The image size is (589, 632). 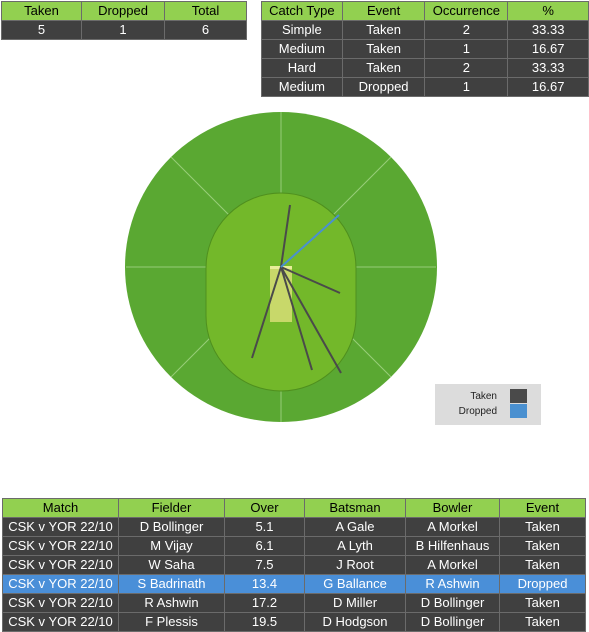 What do you see at coordinates (264, 527) in the screenshot?
I see `table-cell: 5.1` at bounding box center [264, 527].